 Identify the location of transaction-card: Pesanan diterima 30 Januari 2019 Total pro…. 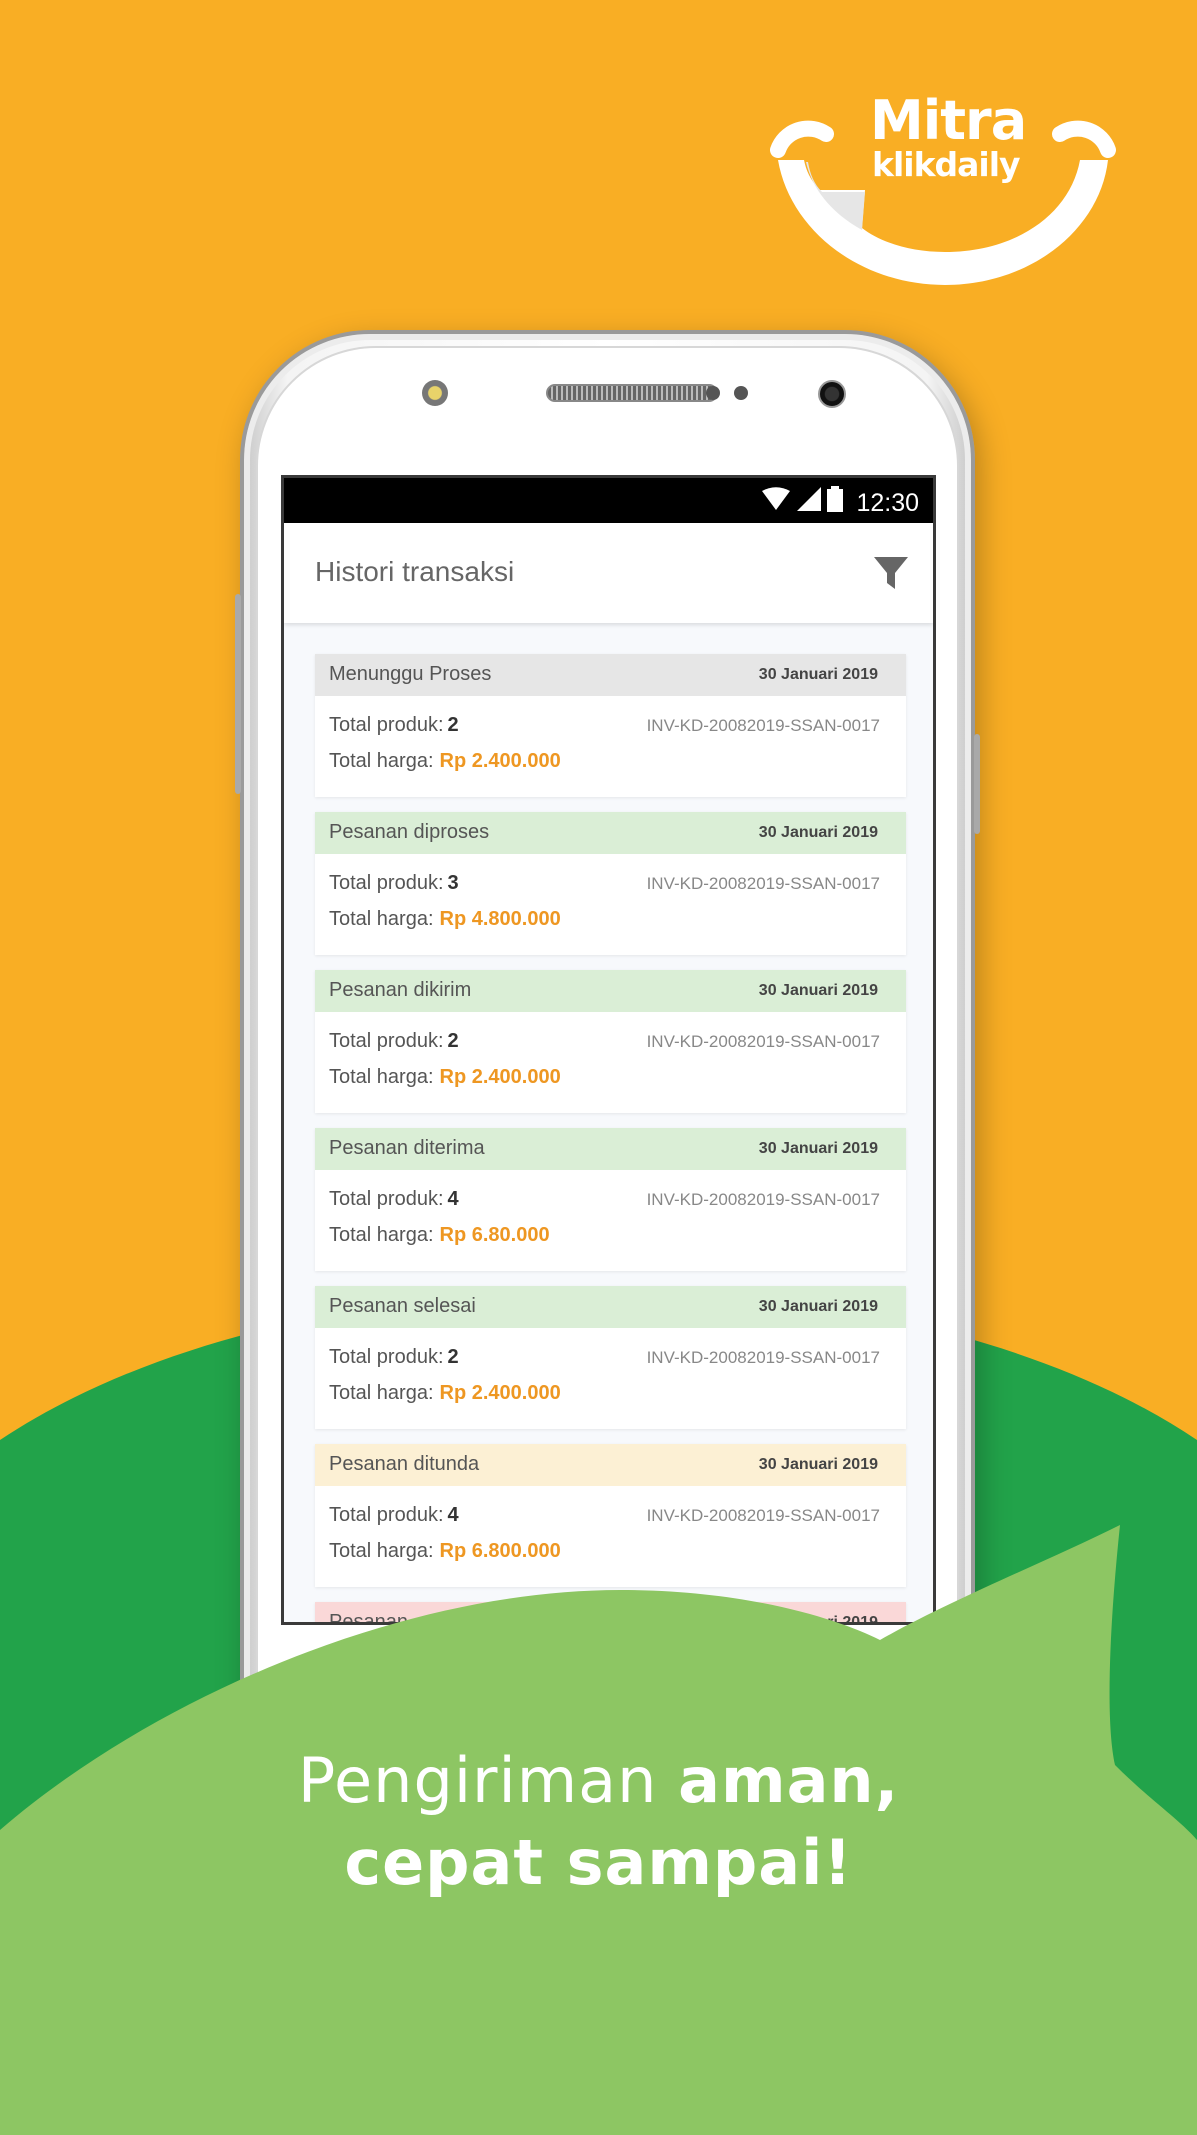
(610, 1199).